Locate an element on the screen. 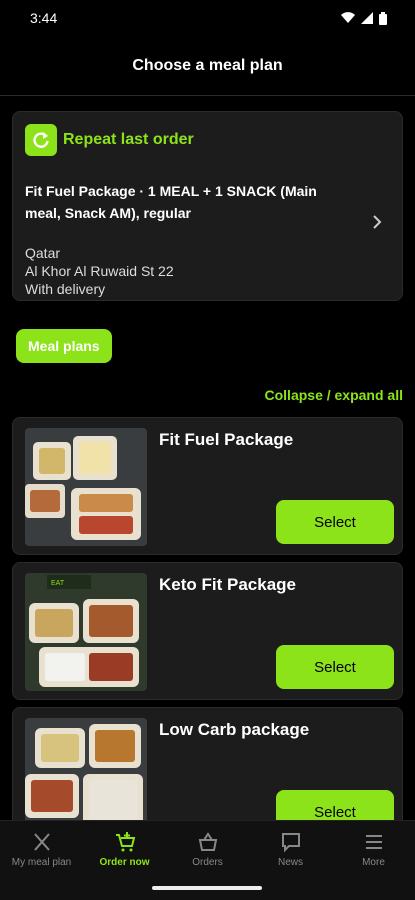 The width and height of the screenshot is (415, 900). nav-news: News is located at coordinates (290, 849).